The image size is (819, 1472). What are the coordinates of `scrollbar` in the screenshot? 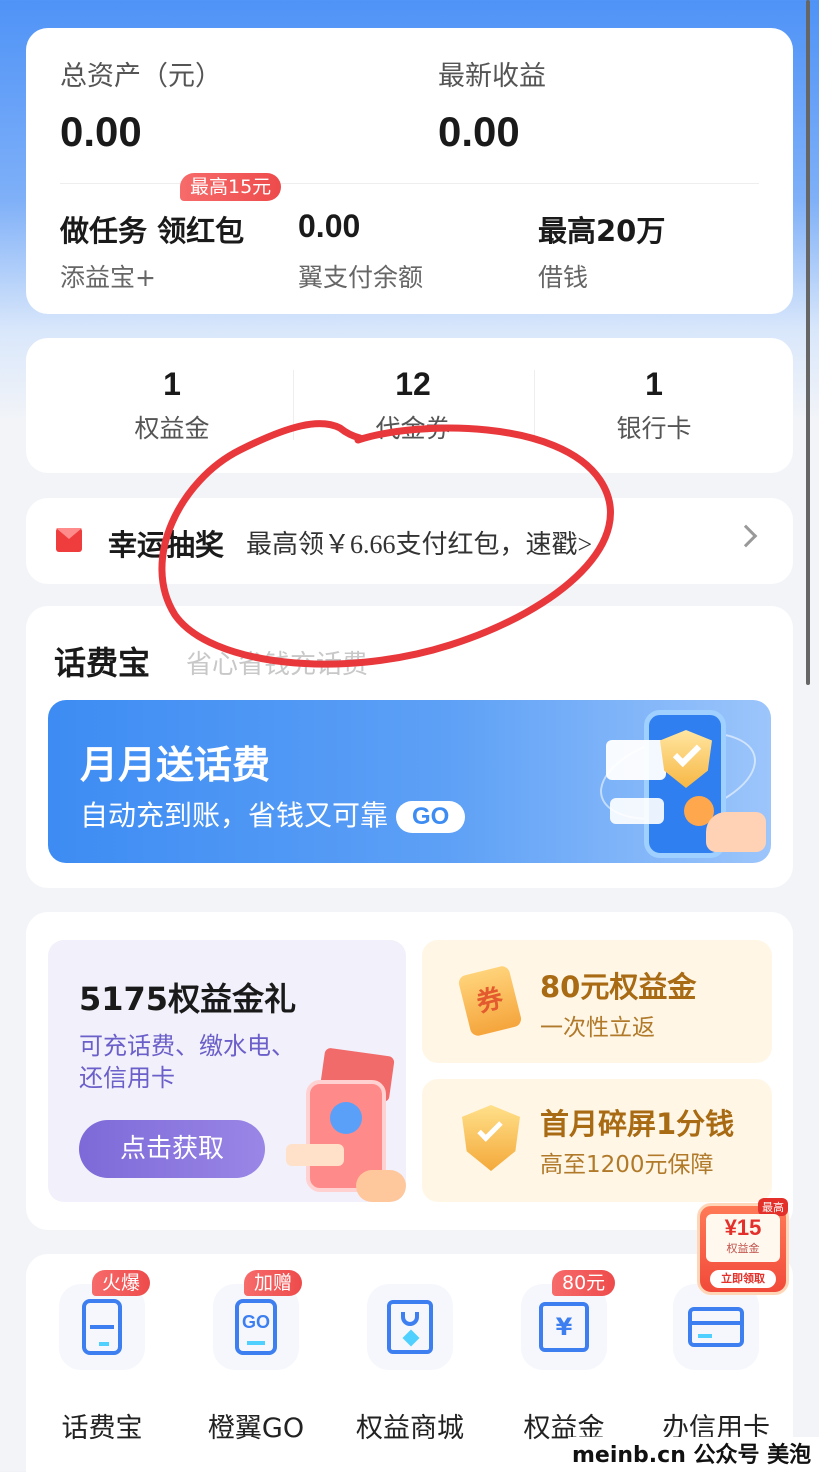 It's located at (808, 342).